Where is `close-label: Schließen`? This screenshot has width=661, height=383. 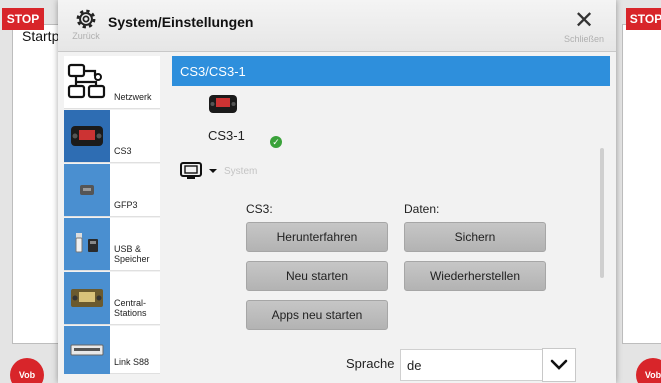 close-label: Schließen is located at coordinates (584, 39).